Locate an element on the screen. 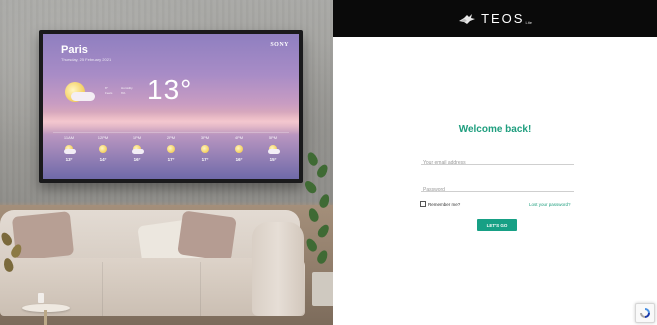 Image resolution: width=657 pixels, height=325 pixels. cloud-icon is located at coordinates (83, 96).